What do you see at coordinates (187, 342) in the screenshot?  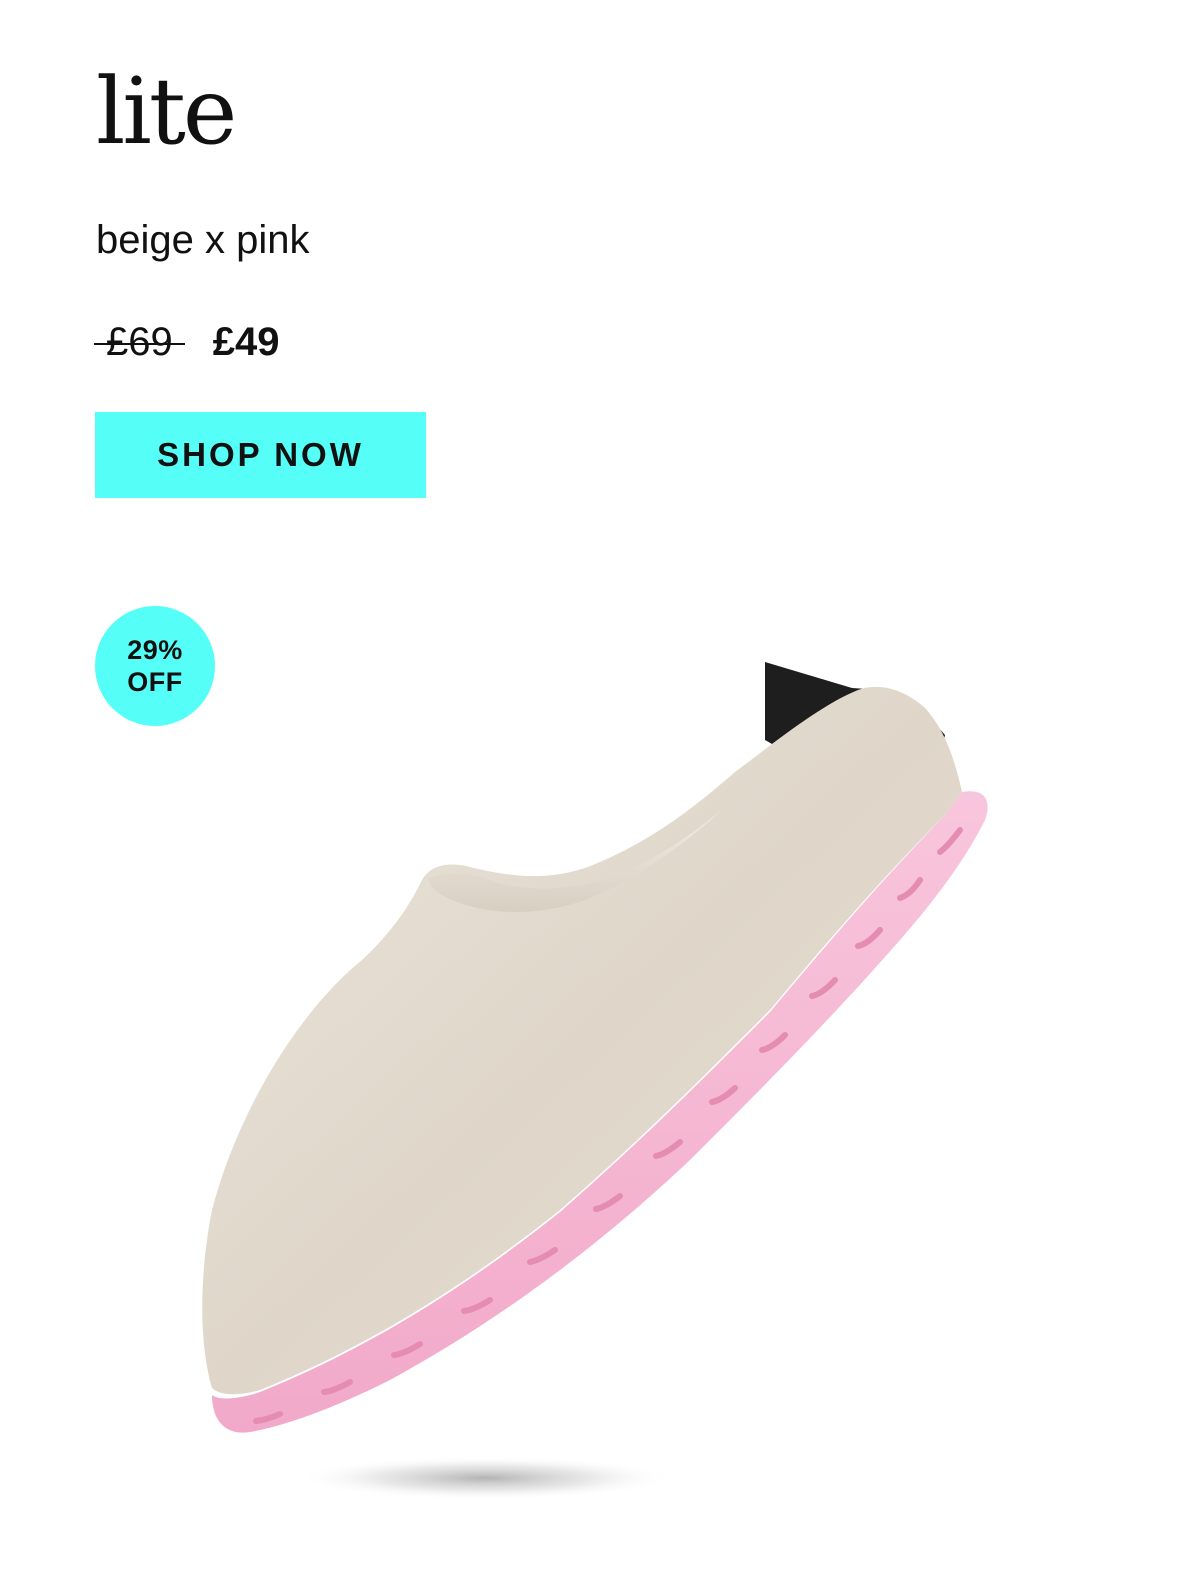 I see `price-row: £69 £49` at bounding box center [187, 342].